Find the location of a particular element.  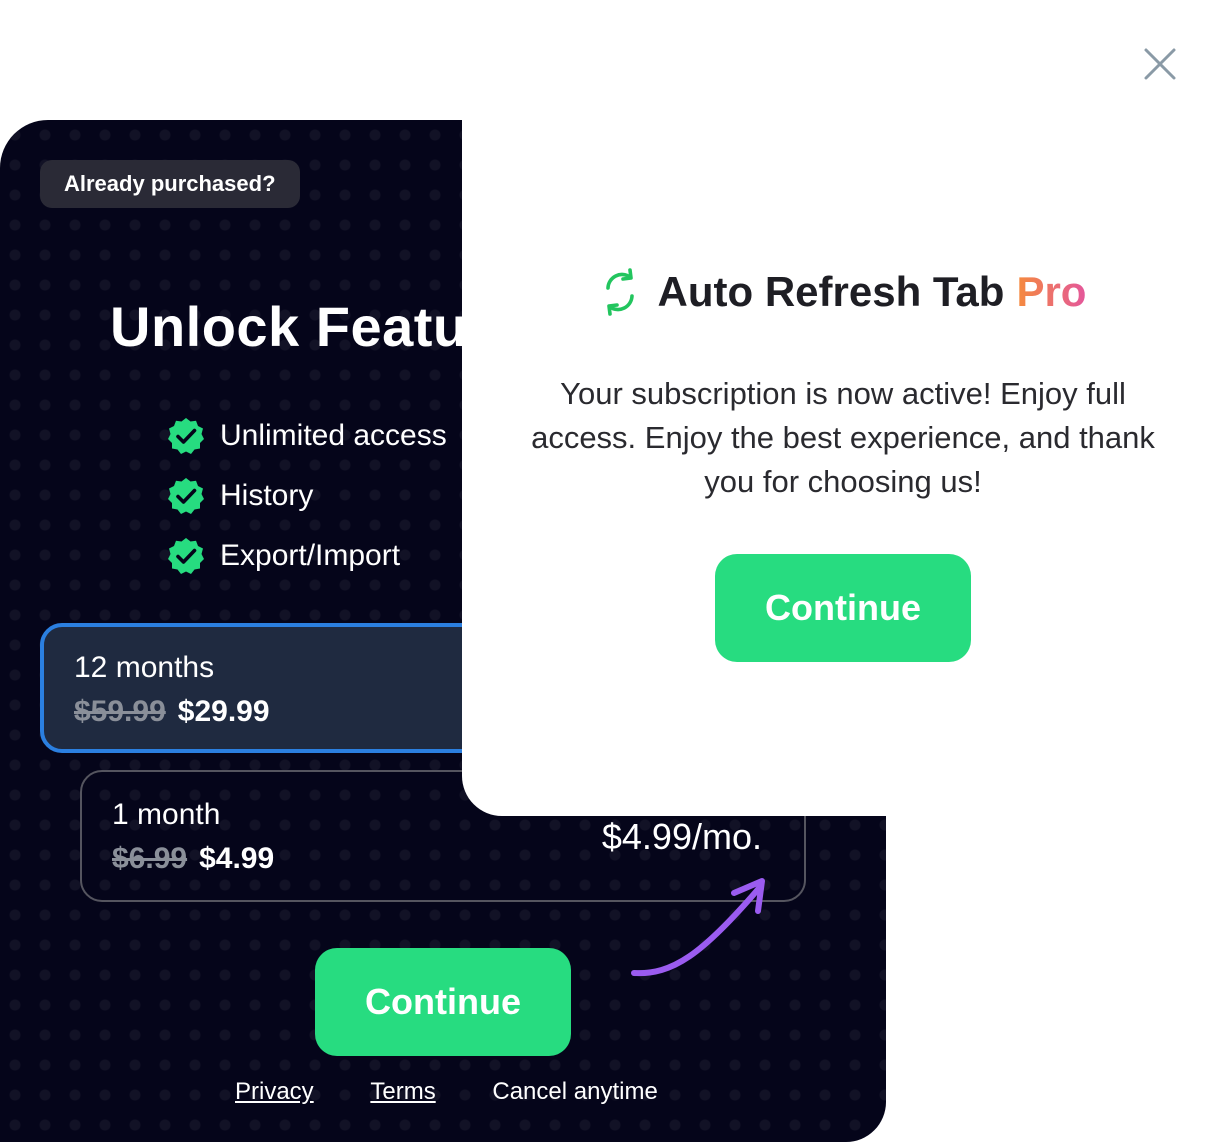

feature-label: History is located at coordinates (267, 495).